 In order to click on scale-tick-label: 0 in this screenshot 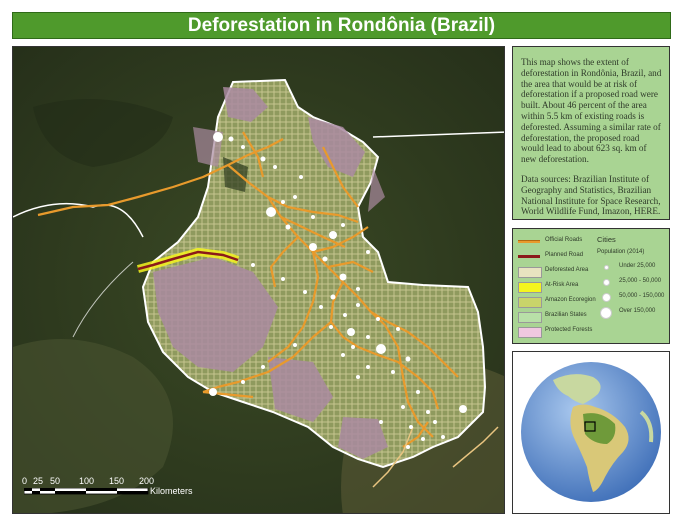, I will do `click(25, 481)`.